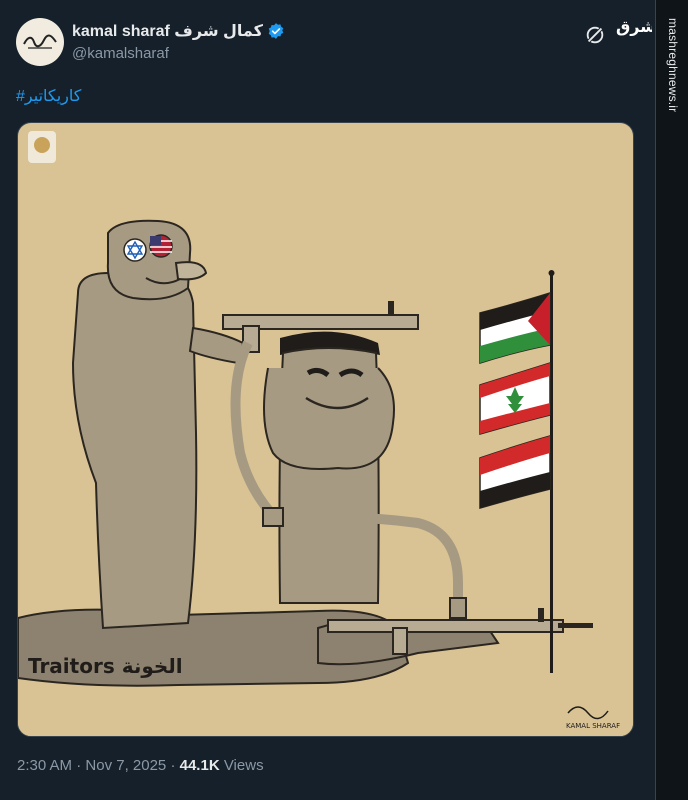  Describe the element at coordinates (167, 31) in the screenshot. I see `display-name: kamal sharaf كمال شرف` at that location.